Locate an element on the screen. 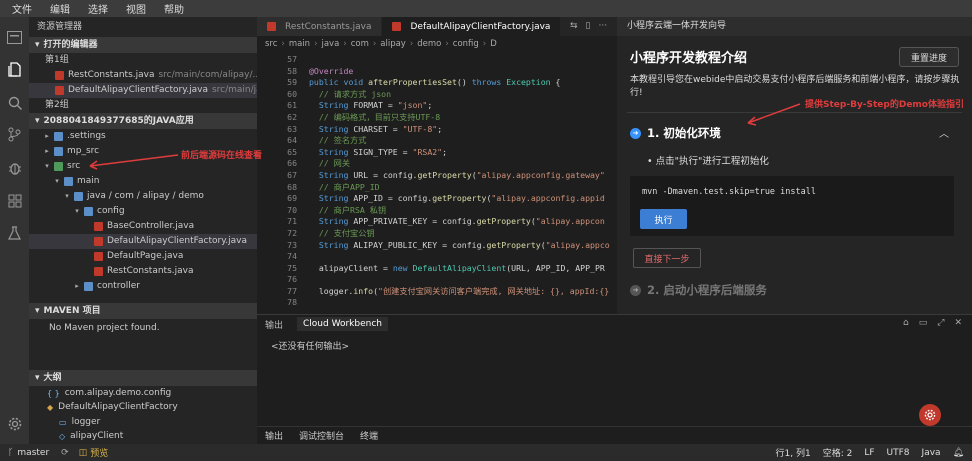 The width and height of the screenshot is (972, 461). tree-item: ▾ java / com / alipay / demo is located at coordinates (143, 196).